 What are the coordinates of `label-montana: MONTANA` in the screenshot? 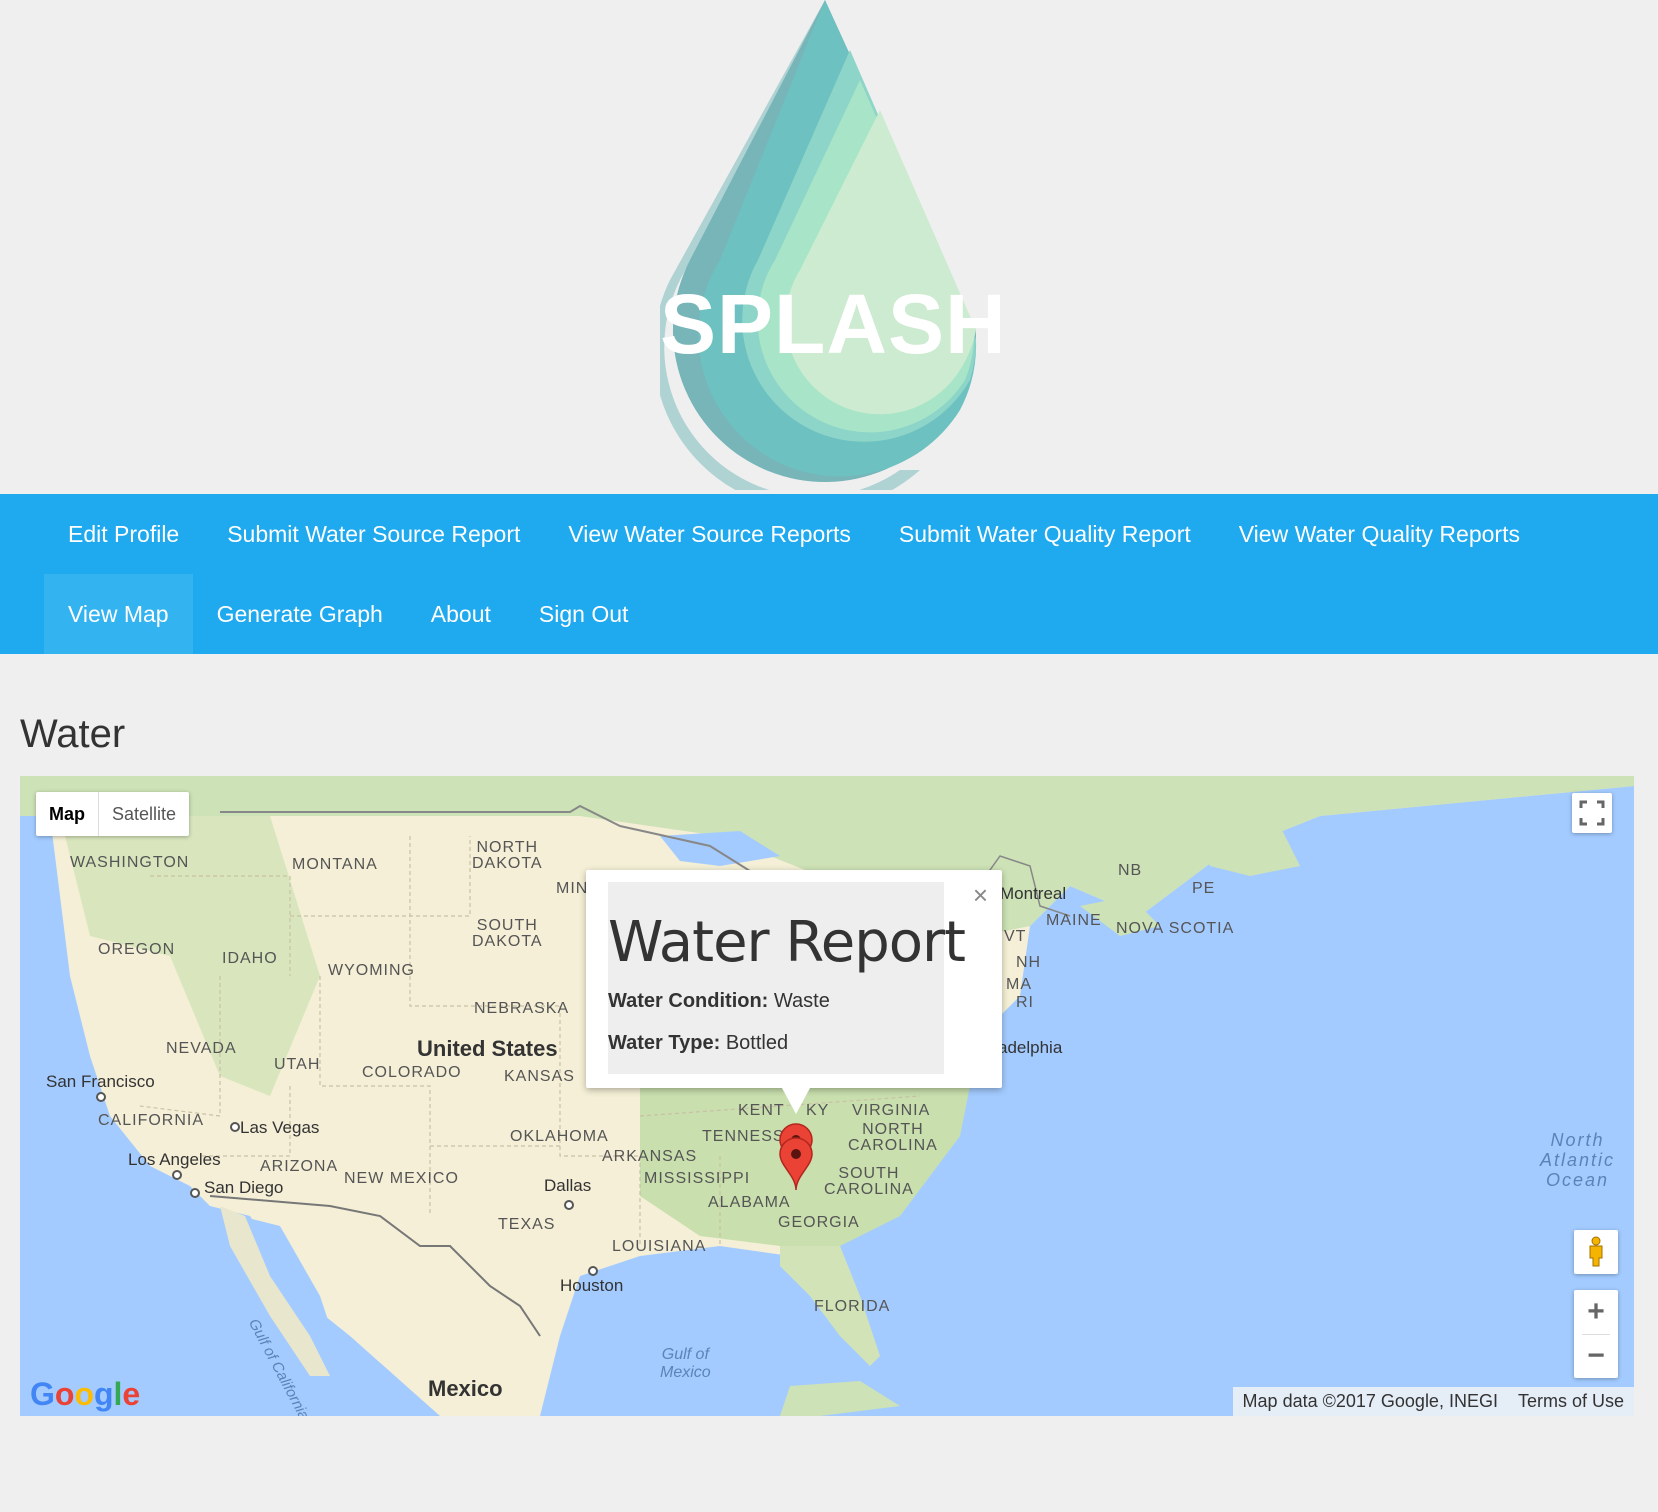 It's located at (335, 864).